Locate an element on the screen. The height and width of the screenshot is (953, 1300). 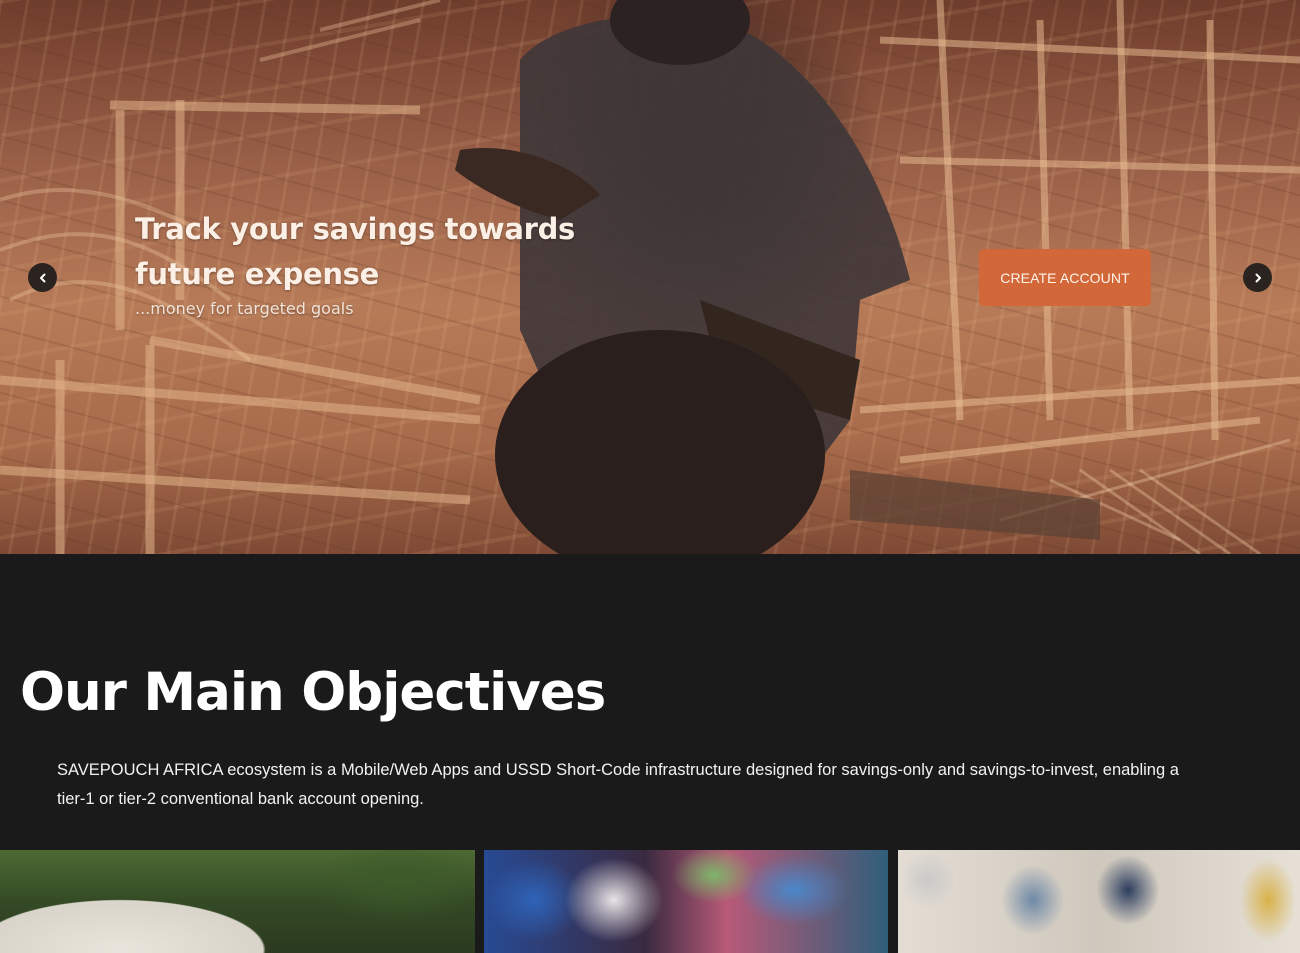
objectives-title: Our Main Objectives is located at coordinates (313, 692).